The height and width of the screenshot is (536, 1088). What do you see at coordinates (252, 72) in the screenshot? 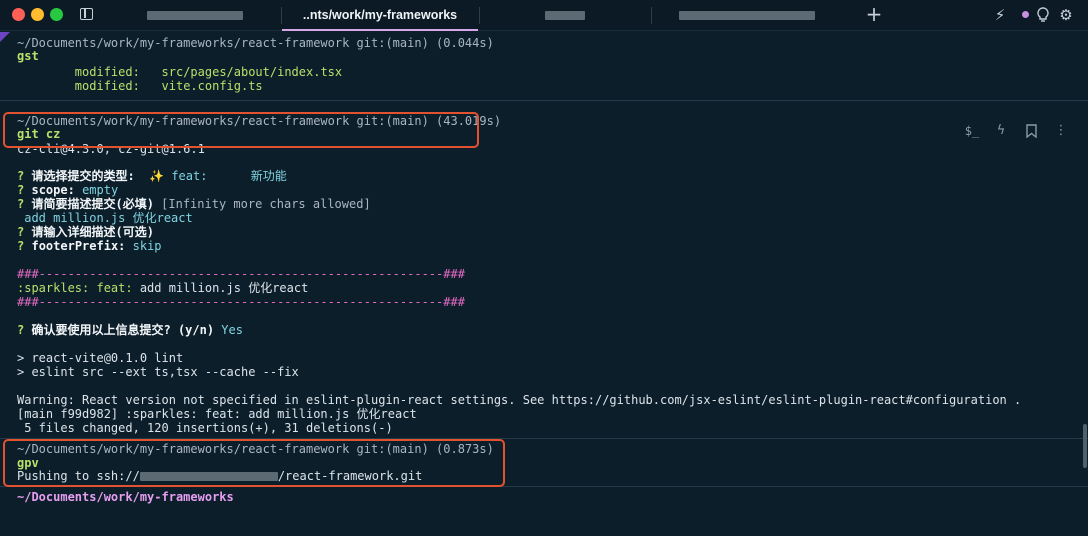
I see `output-path: src/pages/about/index.tsx` at bounding box center [252, 72].